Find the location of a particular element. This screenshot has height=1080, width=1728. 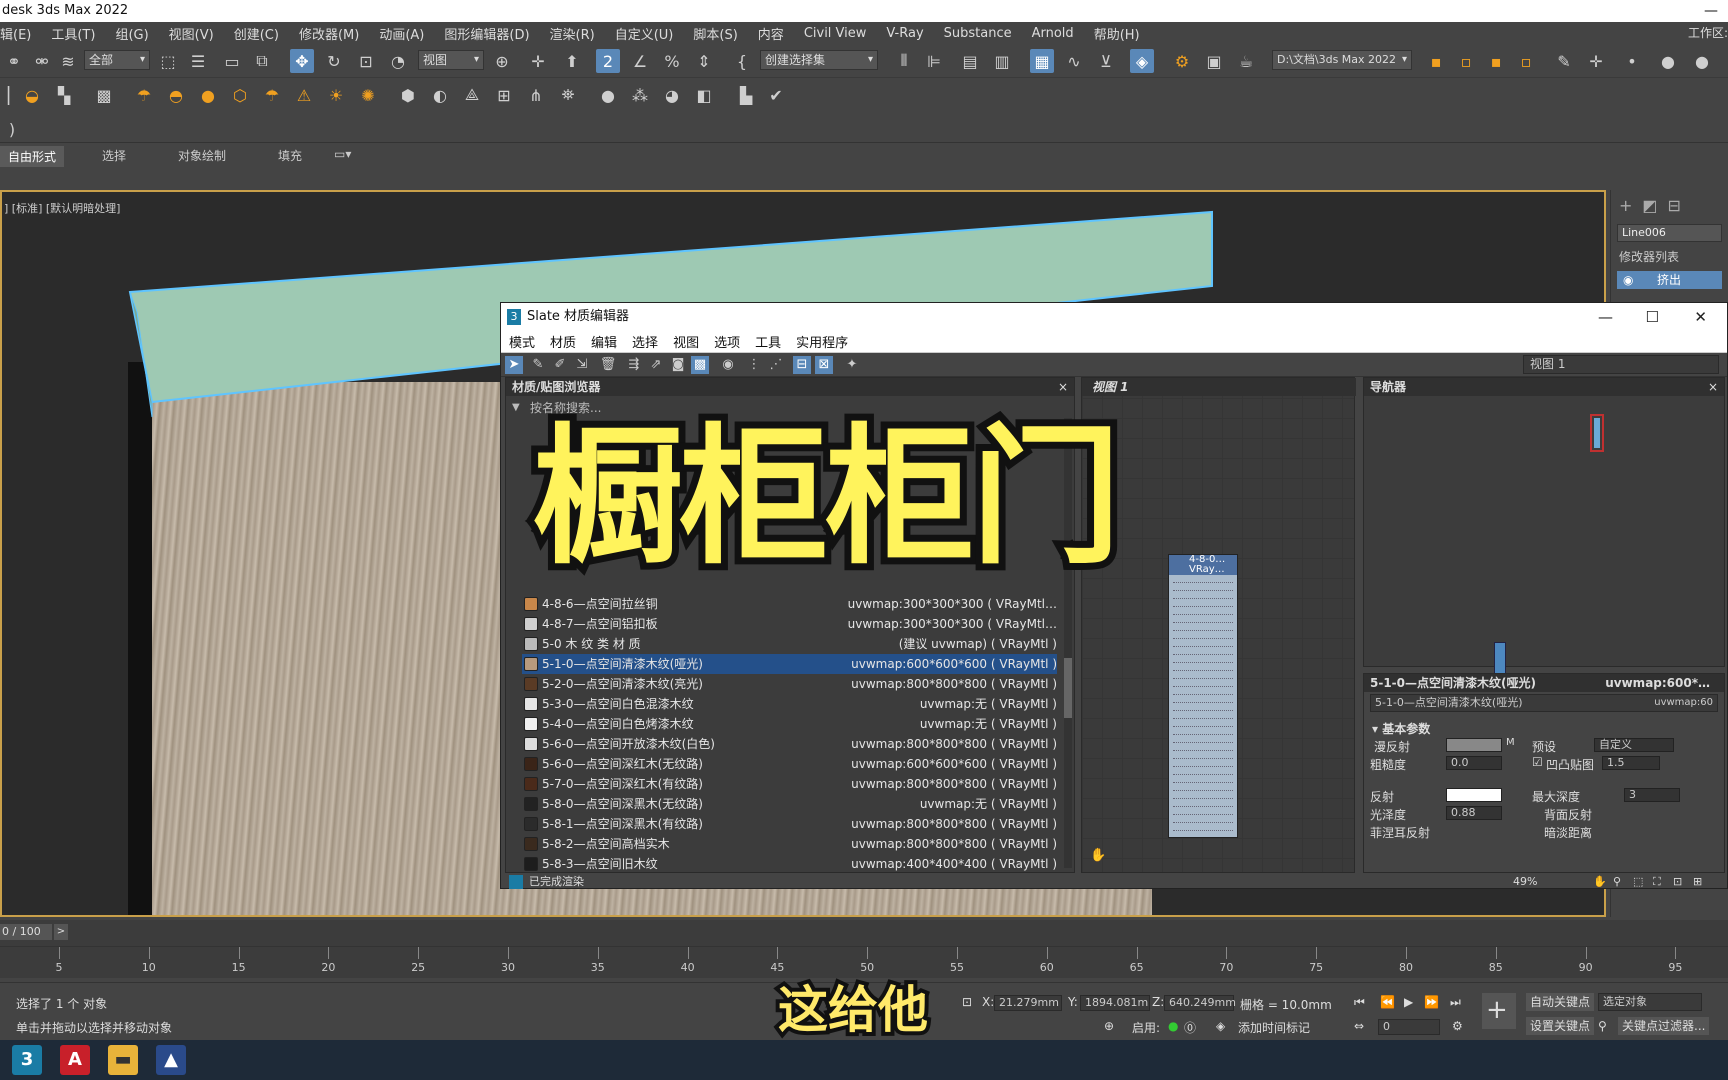

slate-show-map-icon: ◙ is located at coordinates (678, 365).